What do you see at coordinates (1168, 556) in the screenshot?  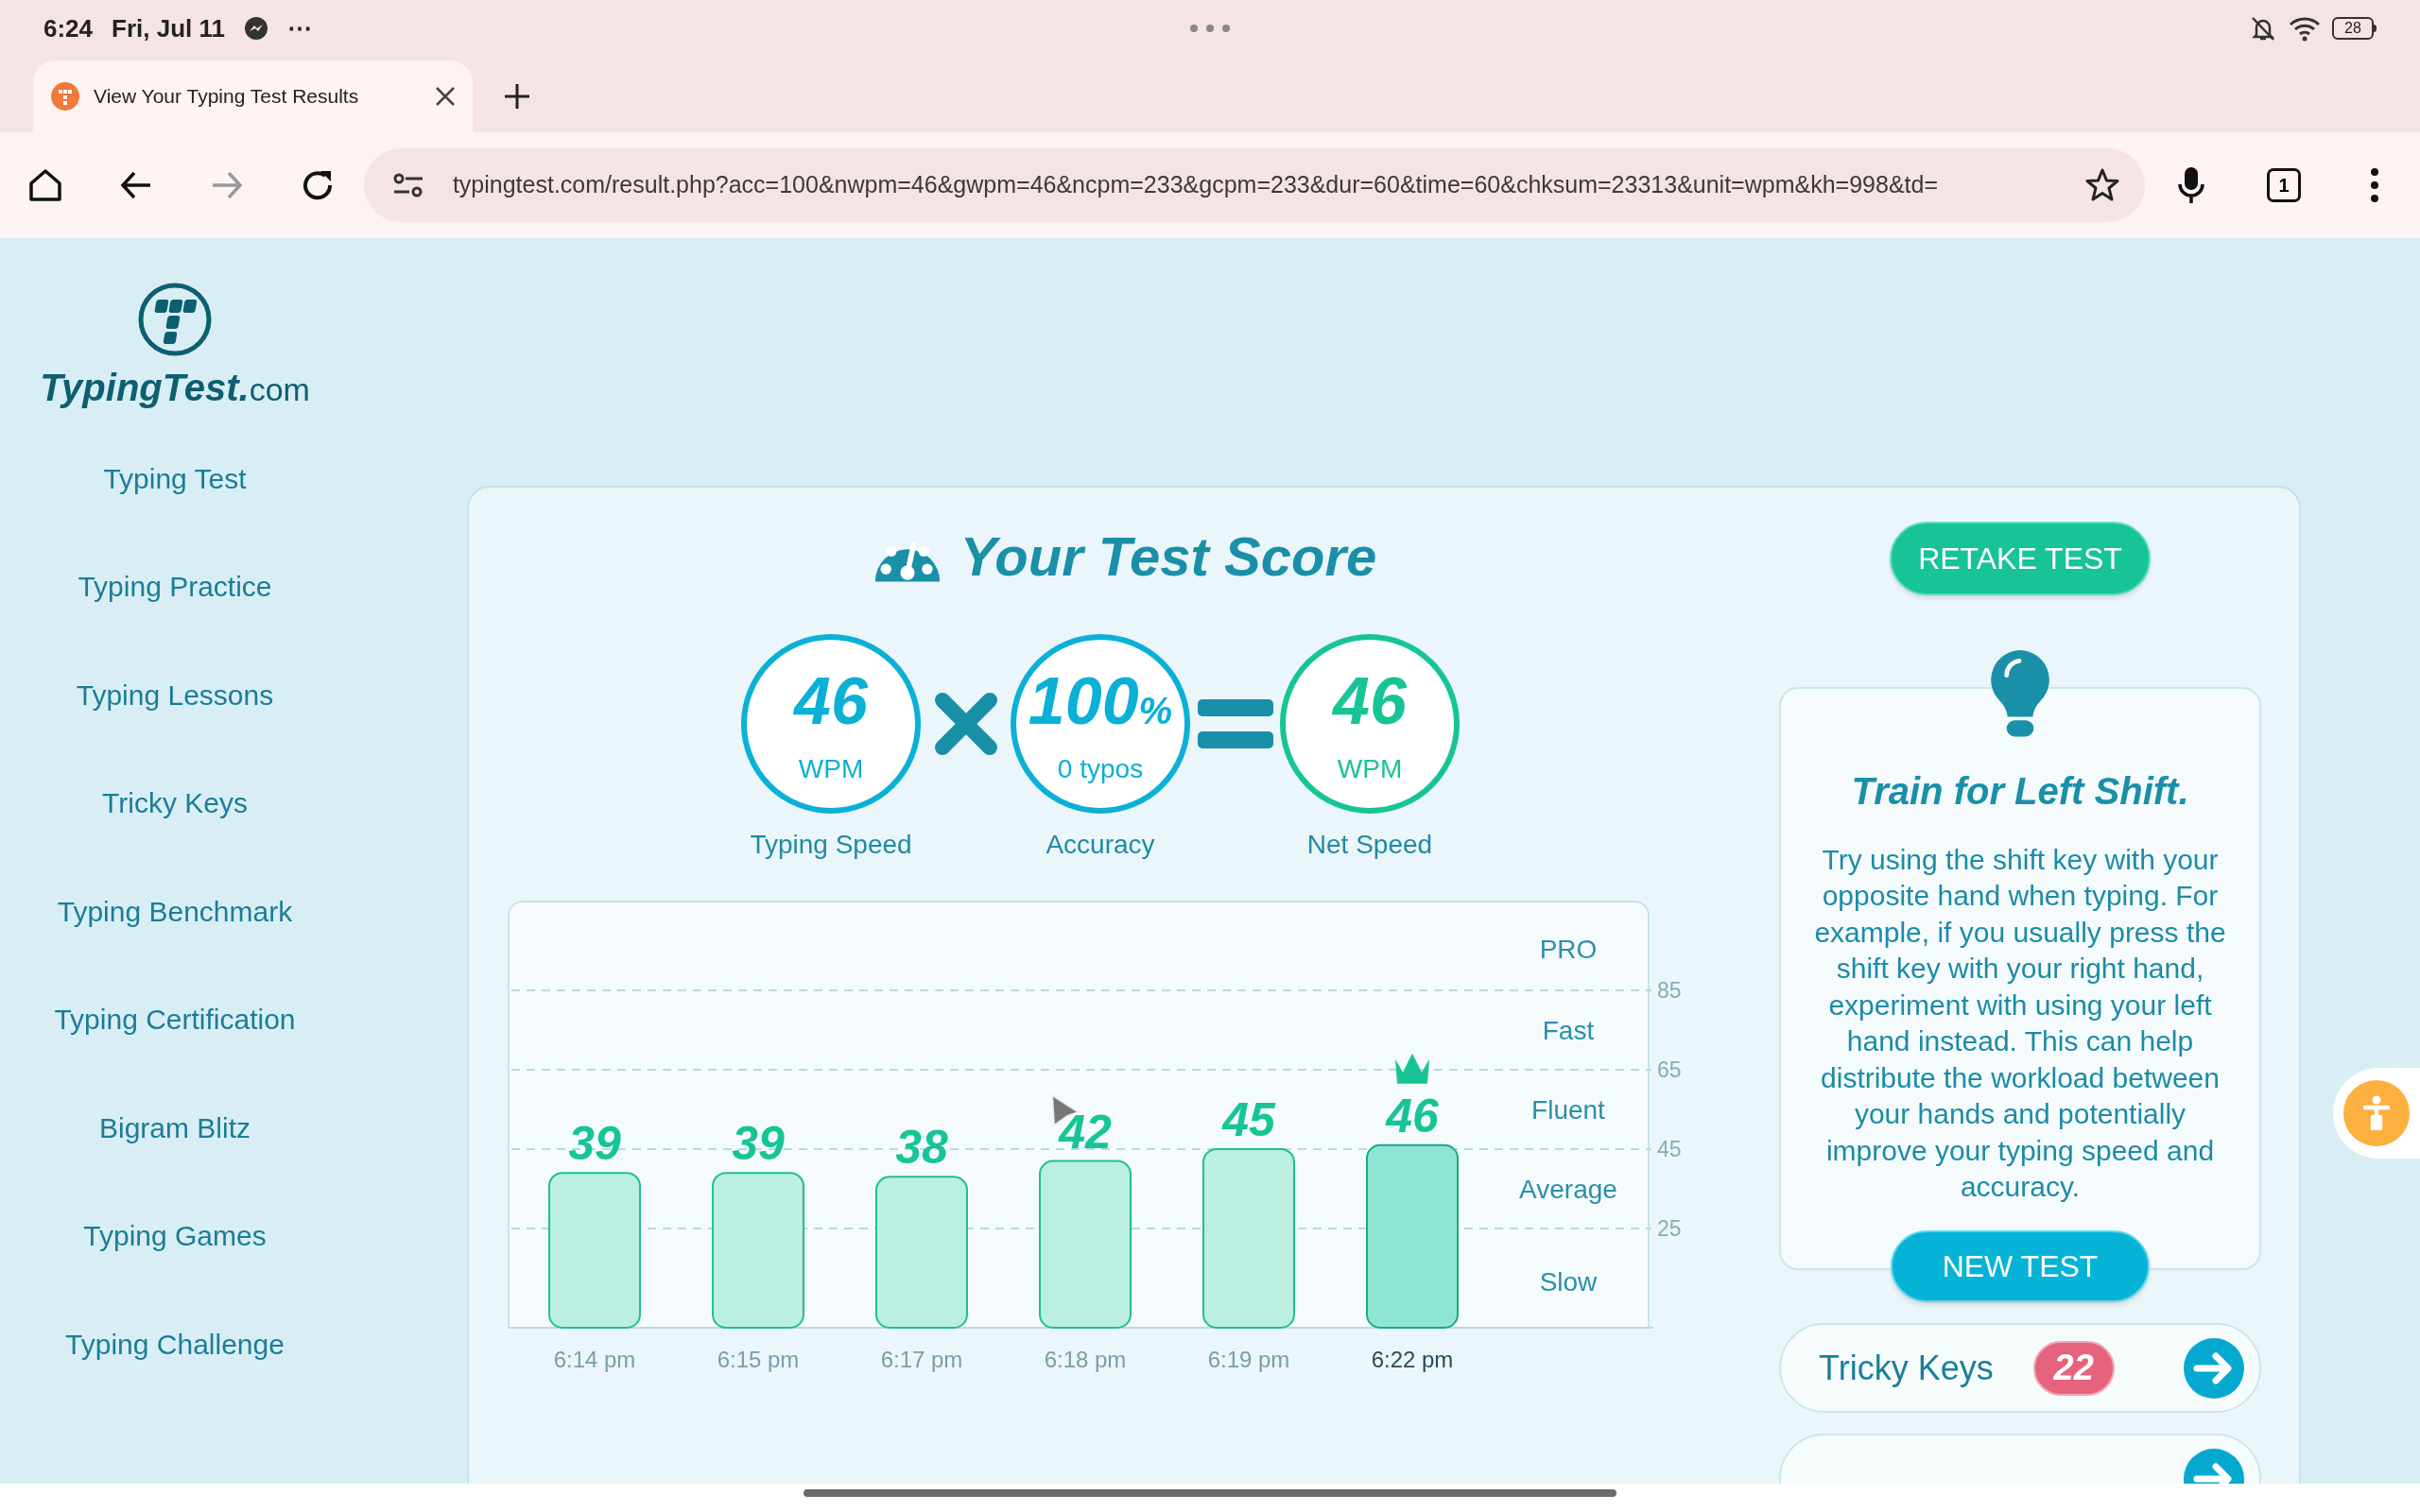 I see `score-title: Your Test Score` at bounding box center [1168, 556].